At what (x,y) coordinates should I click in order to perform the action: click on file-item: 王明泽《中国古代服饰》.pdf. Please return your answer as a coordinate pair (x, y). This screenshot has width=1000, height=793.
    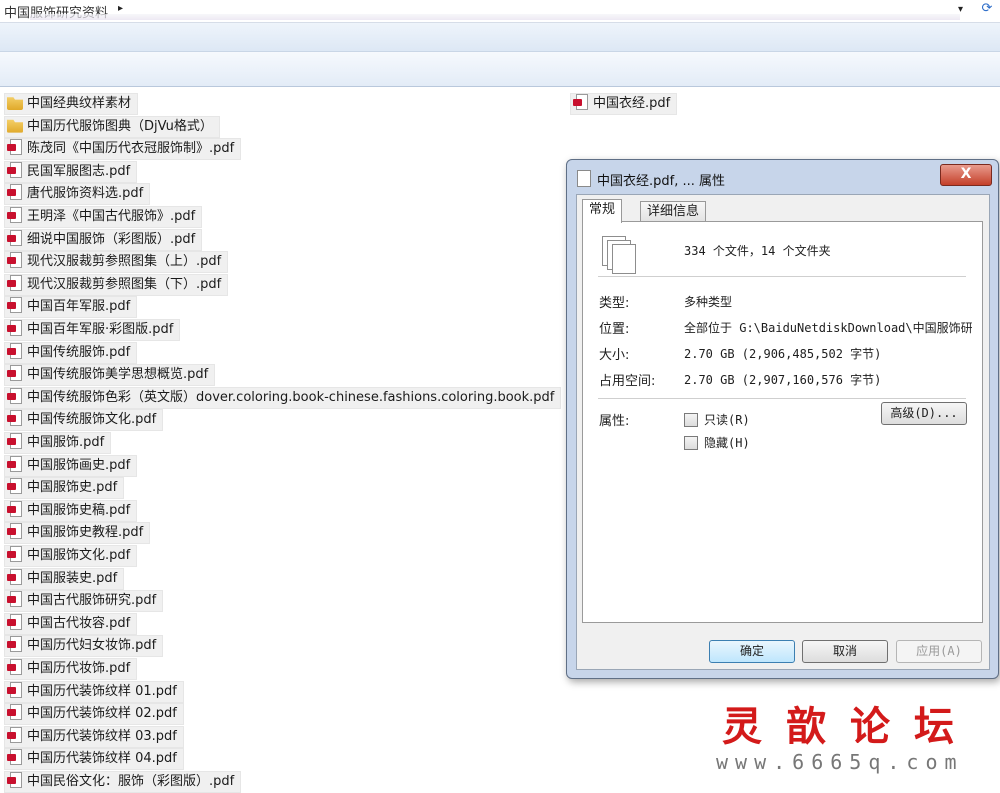
    Looking at the image, I should click on (103, 217).